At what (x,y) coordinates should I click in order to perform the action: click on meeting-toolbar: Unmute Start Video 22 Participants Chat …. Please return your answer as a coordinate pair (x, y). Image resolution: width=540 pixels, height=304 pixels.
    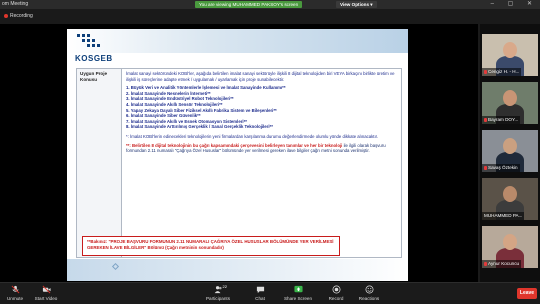
    Looking at the image, I should click on (270, 293).